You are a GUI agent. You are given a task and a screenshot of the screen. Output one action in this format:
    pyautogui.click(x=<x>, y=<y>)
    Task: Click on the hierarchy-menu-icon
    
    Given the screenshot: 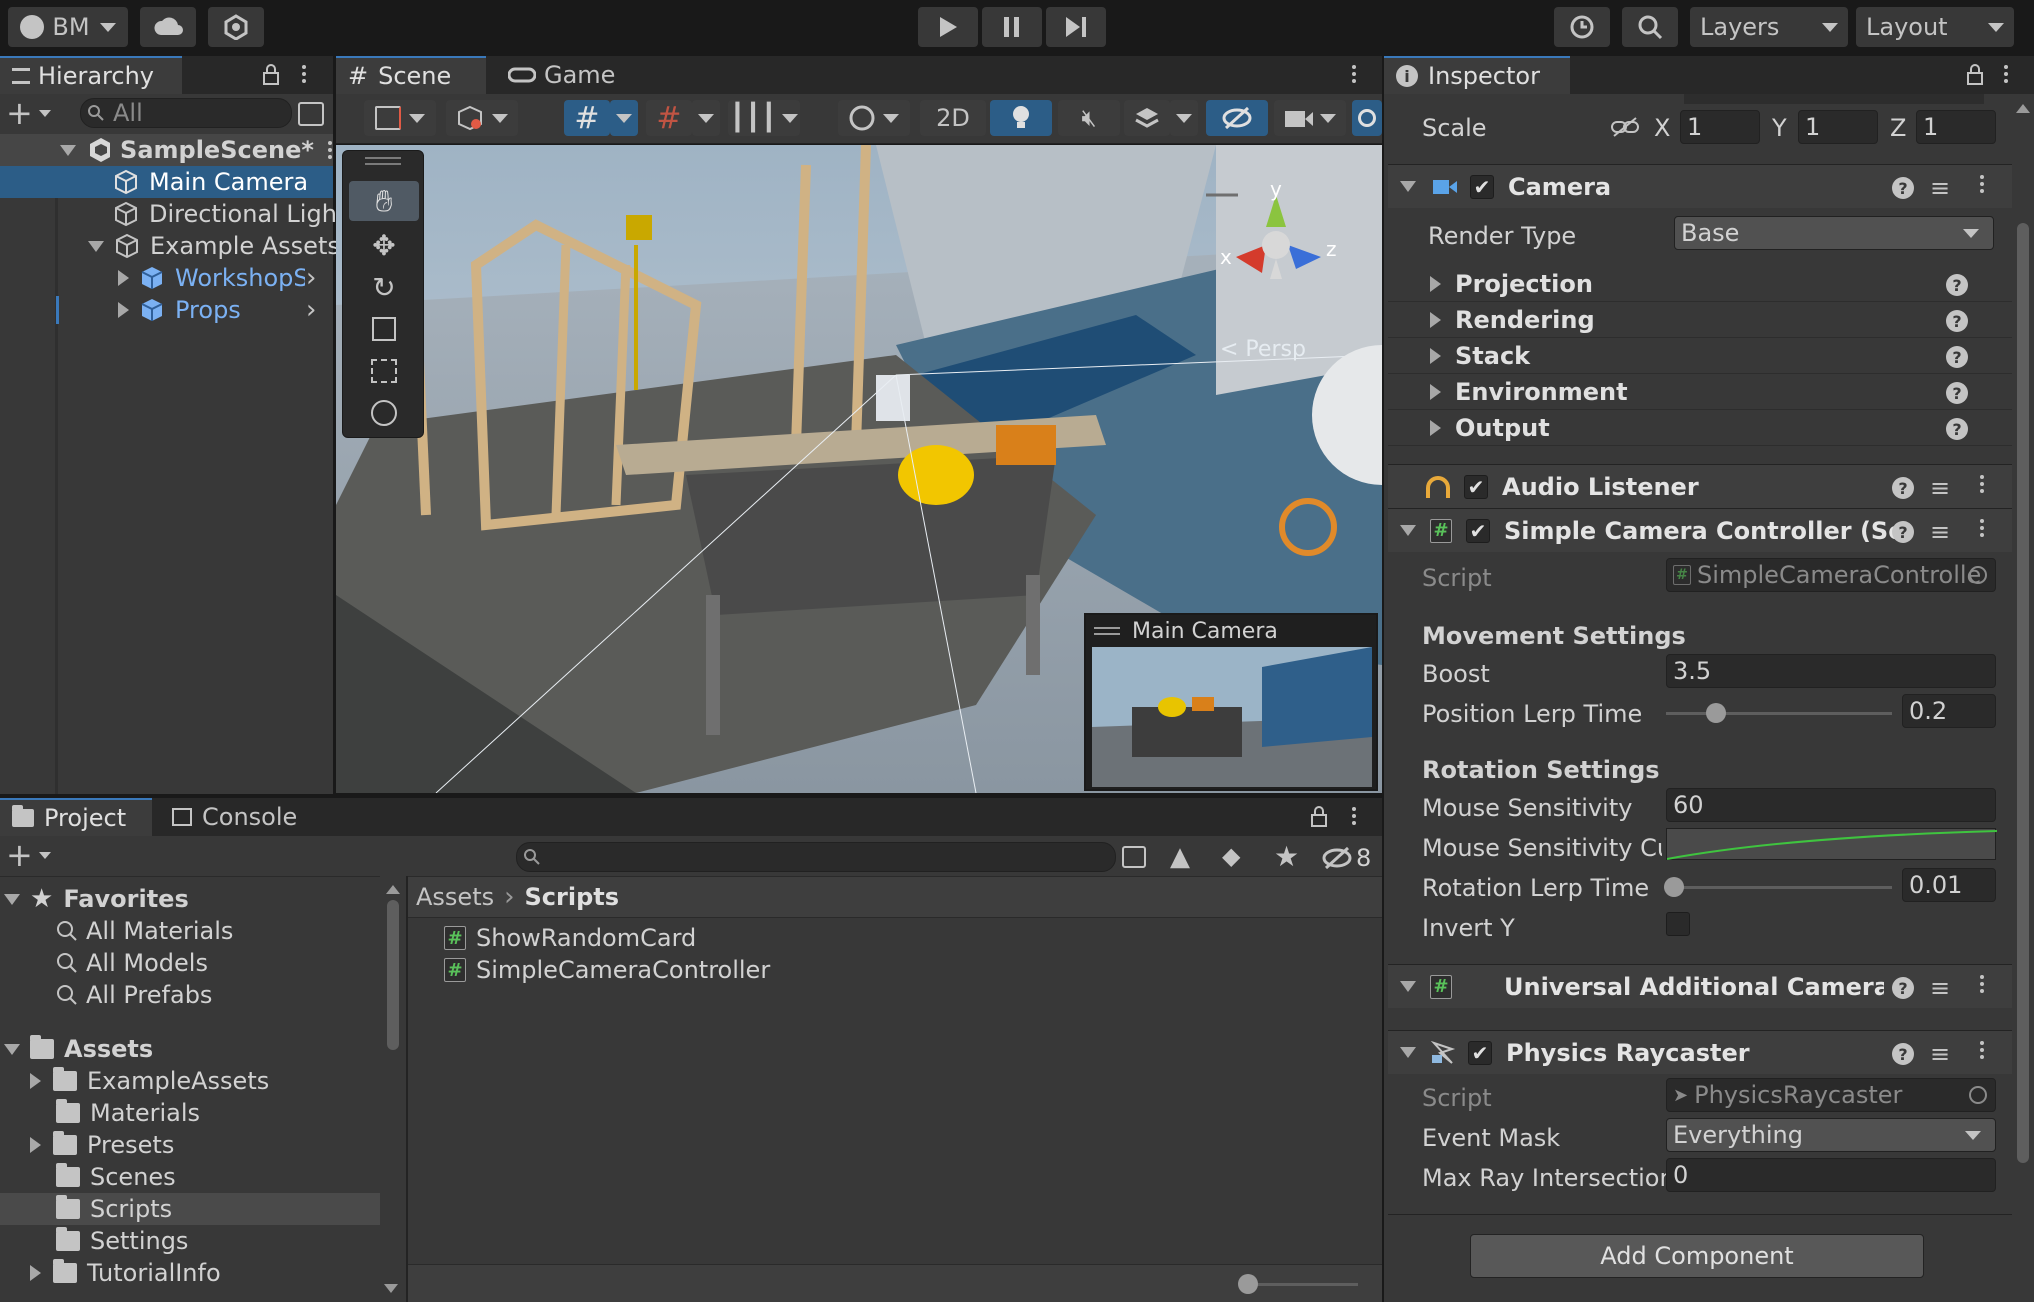 What is the action you would take?
    pyautogui.click(x=305, y=74)
    